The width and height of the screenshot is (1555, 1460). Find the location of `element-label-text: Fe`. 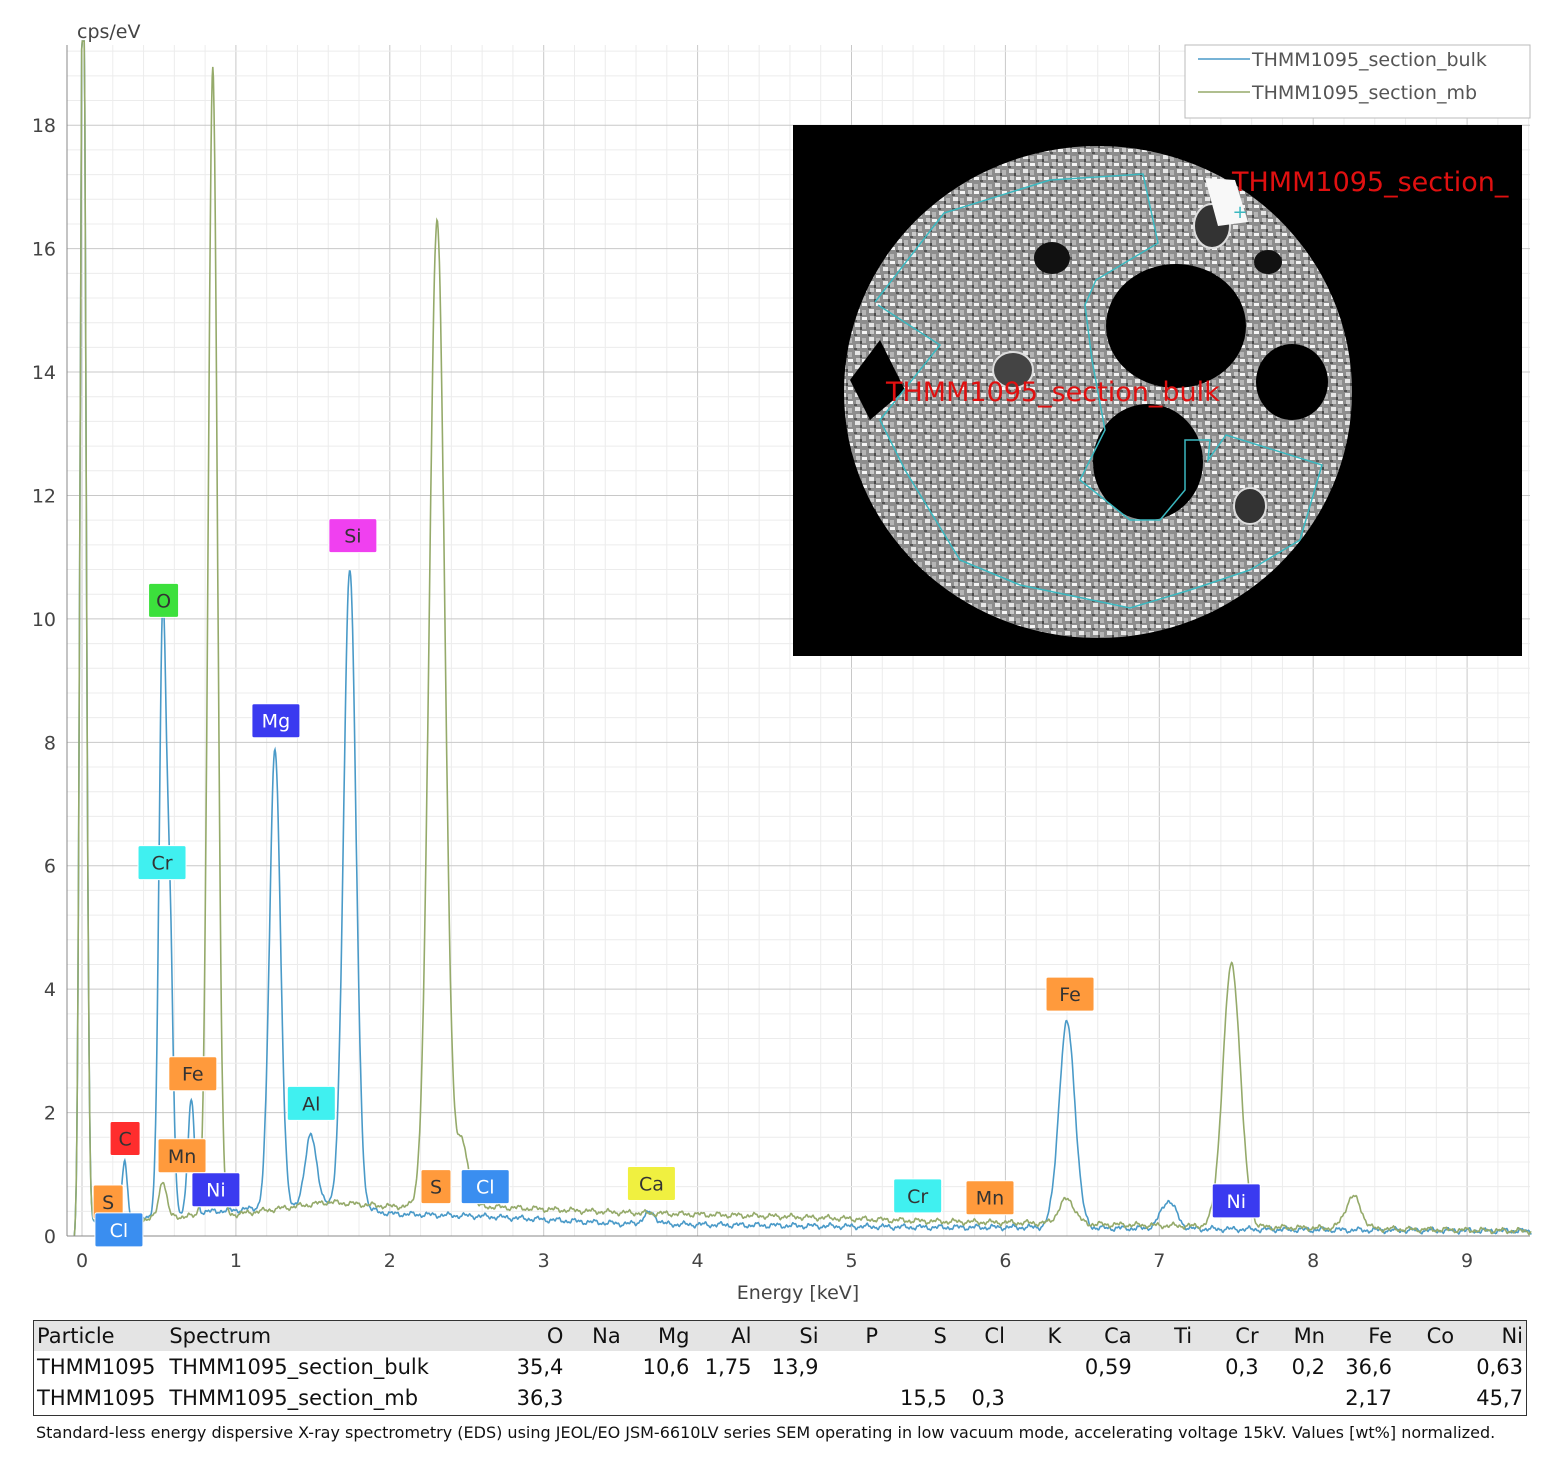

element-label-text: Fe is located at coordinates (1070, 995).